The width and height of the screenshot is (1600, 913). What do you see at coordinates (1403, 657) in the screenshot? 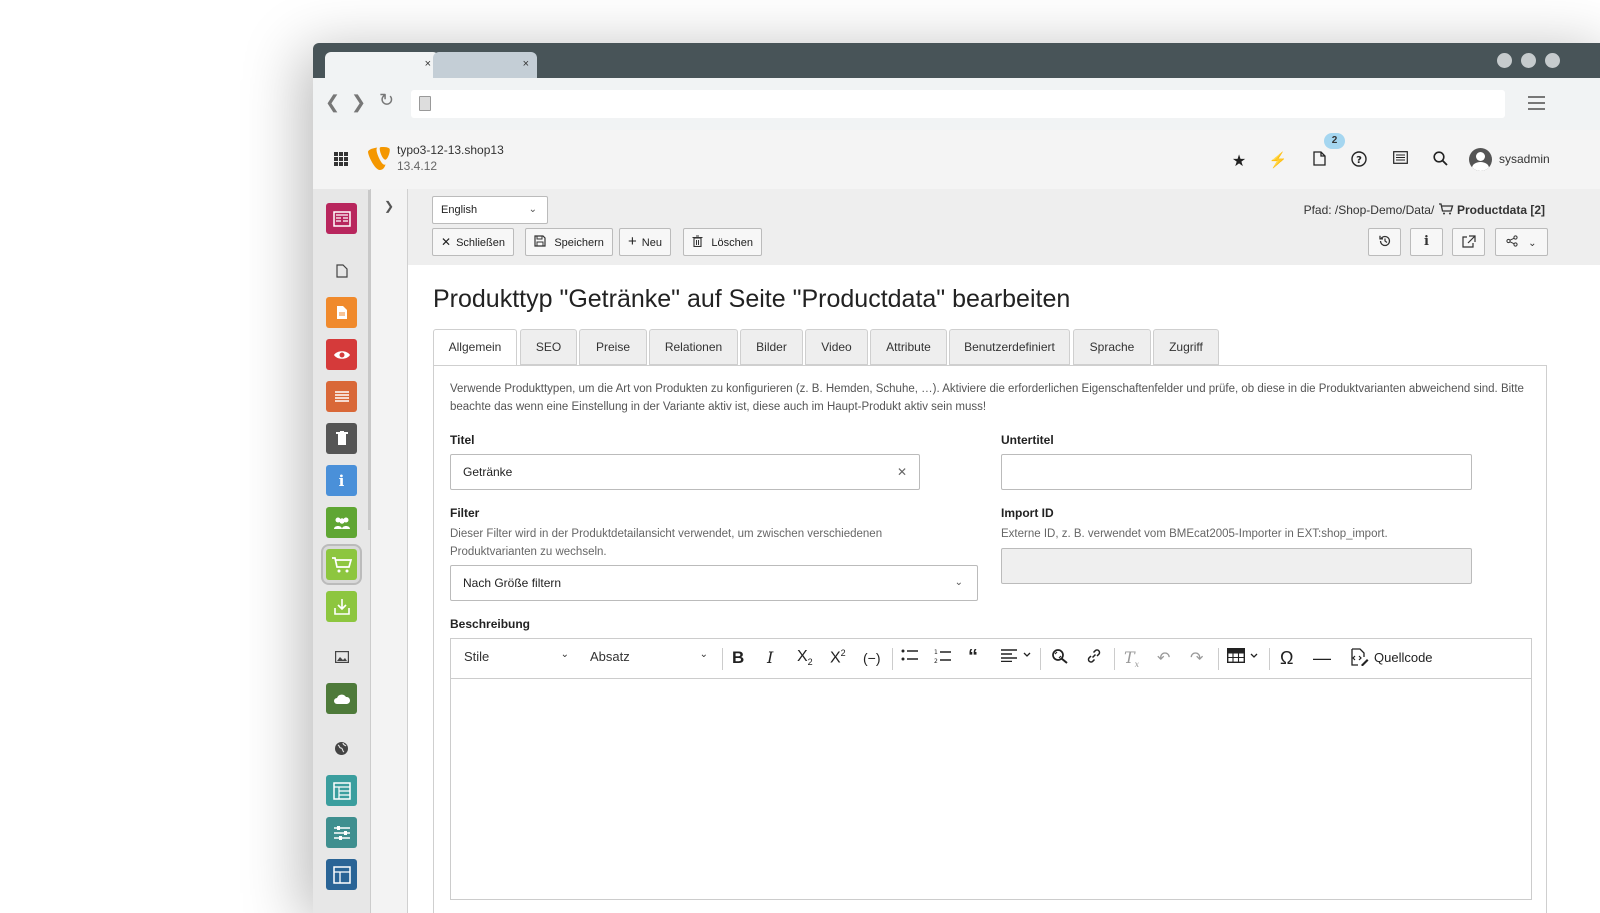
I see `source-code-label: Quellcode` at bounding box center [1403, 657].